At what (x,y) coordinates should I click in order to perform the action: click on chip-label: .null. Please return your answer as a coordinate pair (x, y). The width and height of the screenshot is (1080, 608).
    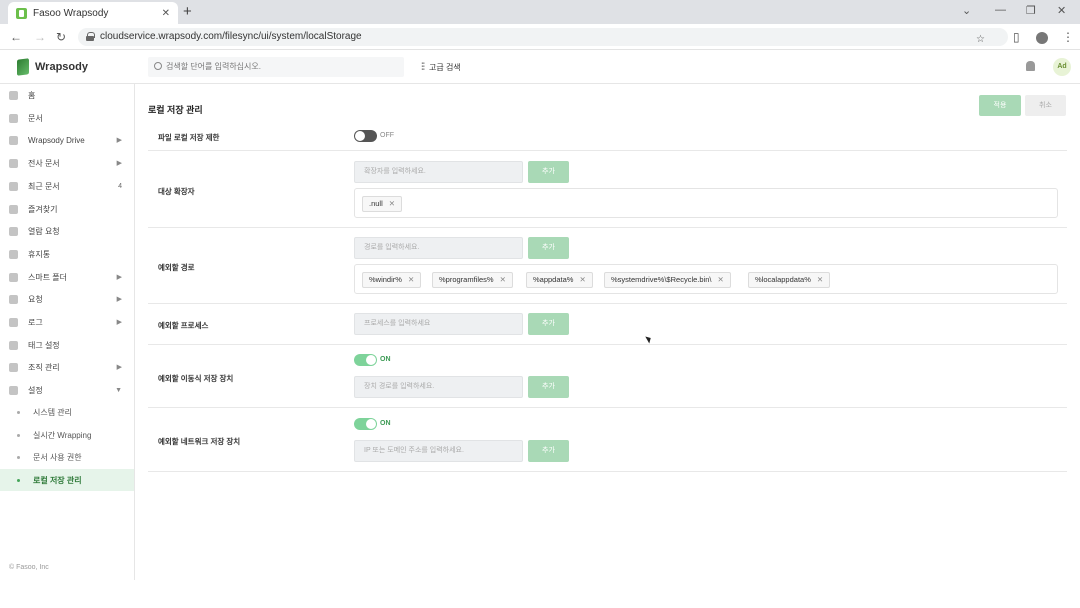
    Looking at the image, I should click on (376, 203).